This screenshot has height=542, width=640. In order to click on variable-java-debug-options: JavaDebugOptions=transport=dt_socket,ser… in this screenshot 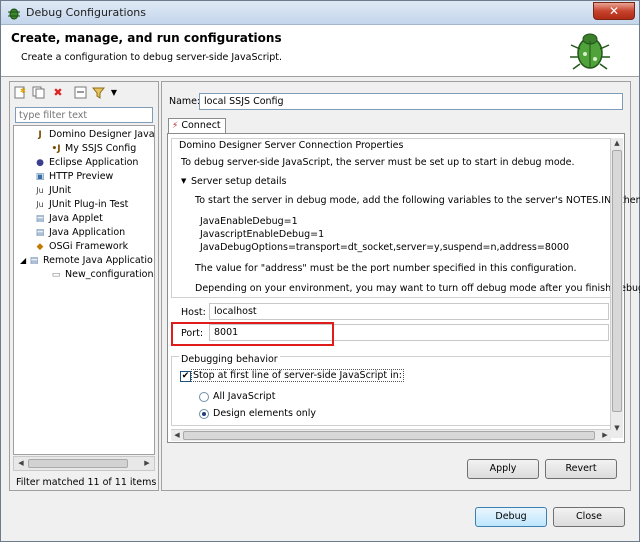, I will do `click(385, 247)`.